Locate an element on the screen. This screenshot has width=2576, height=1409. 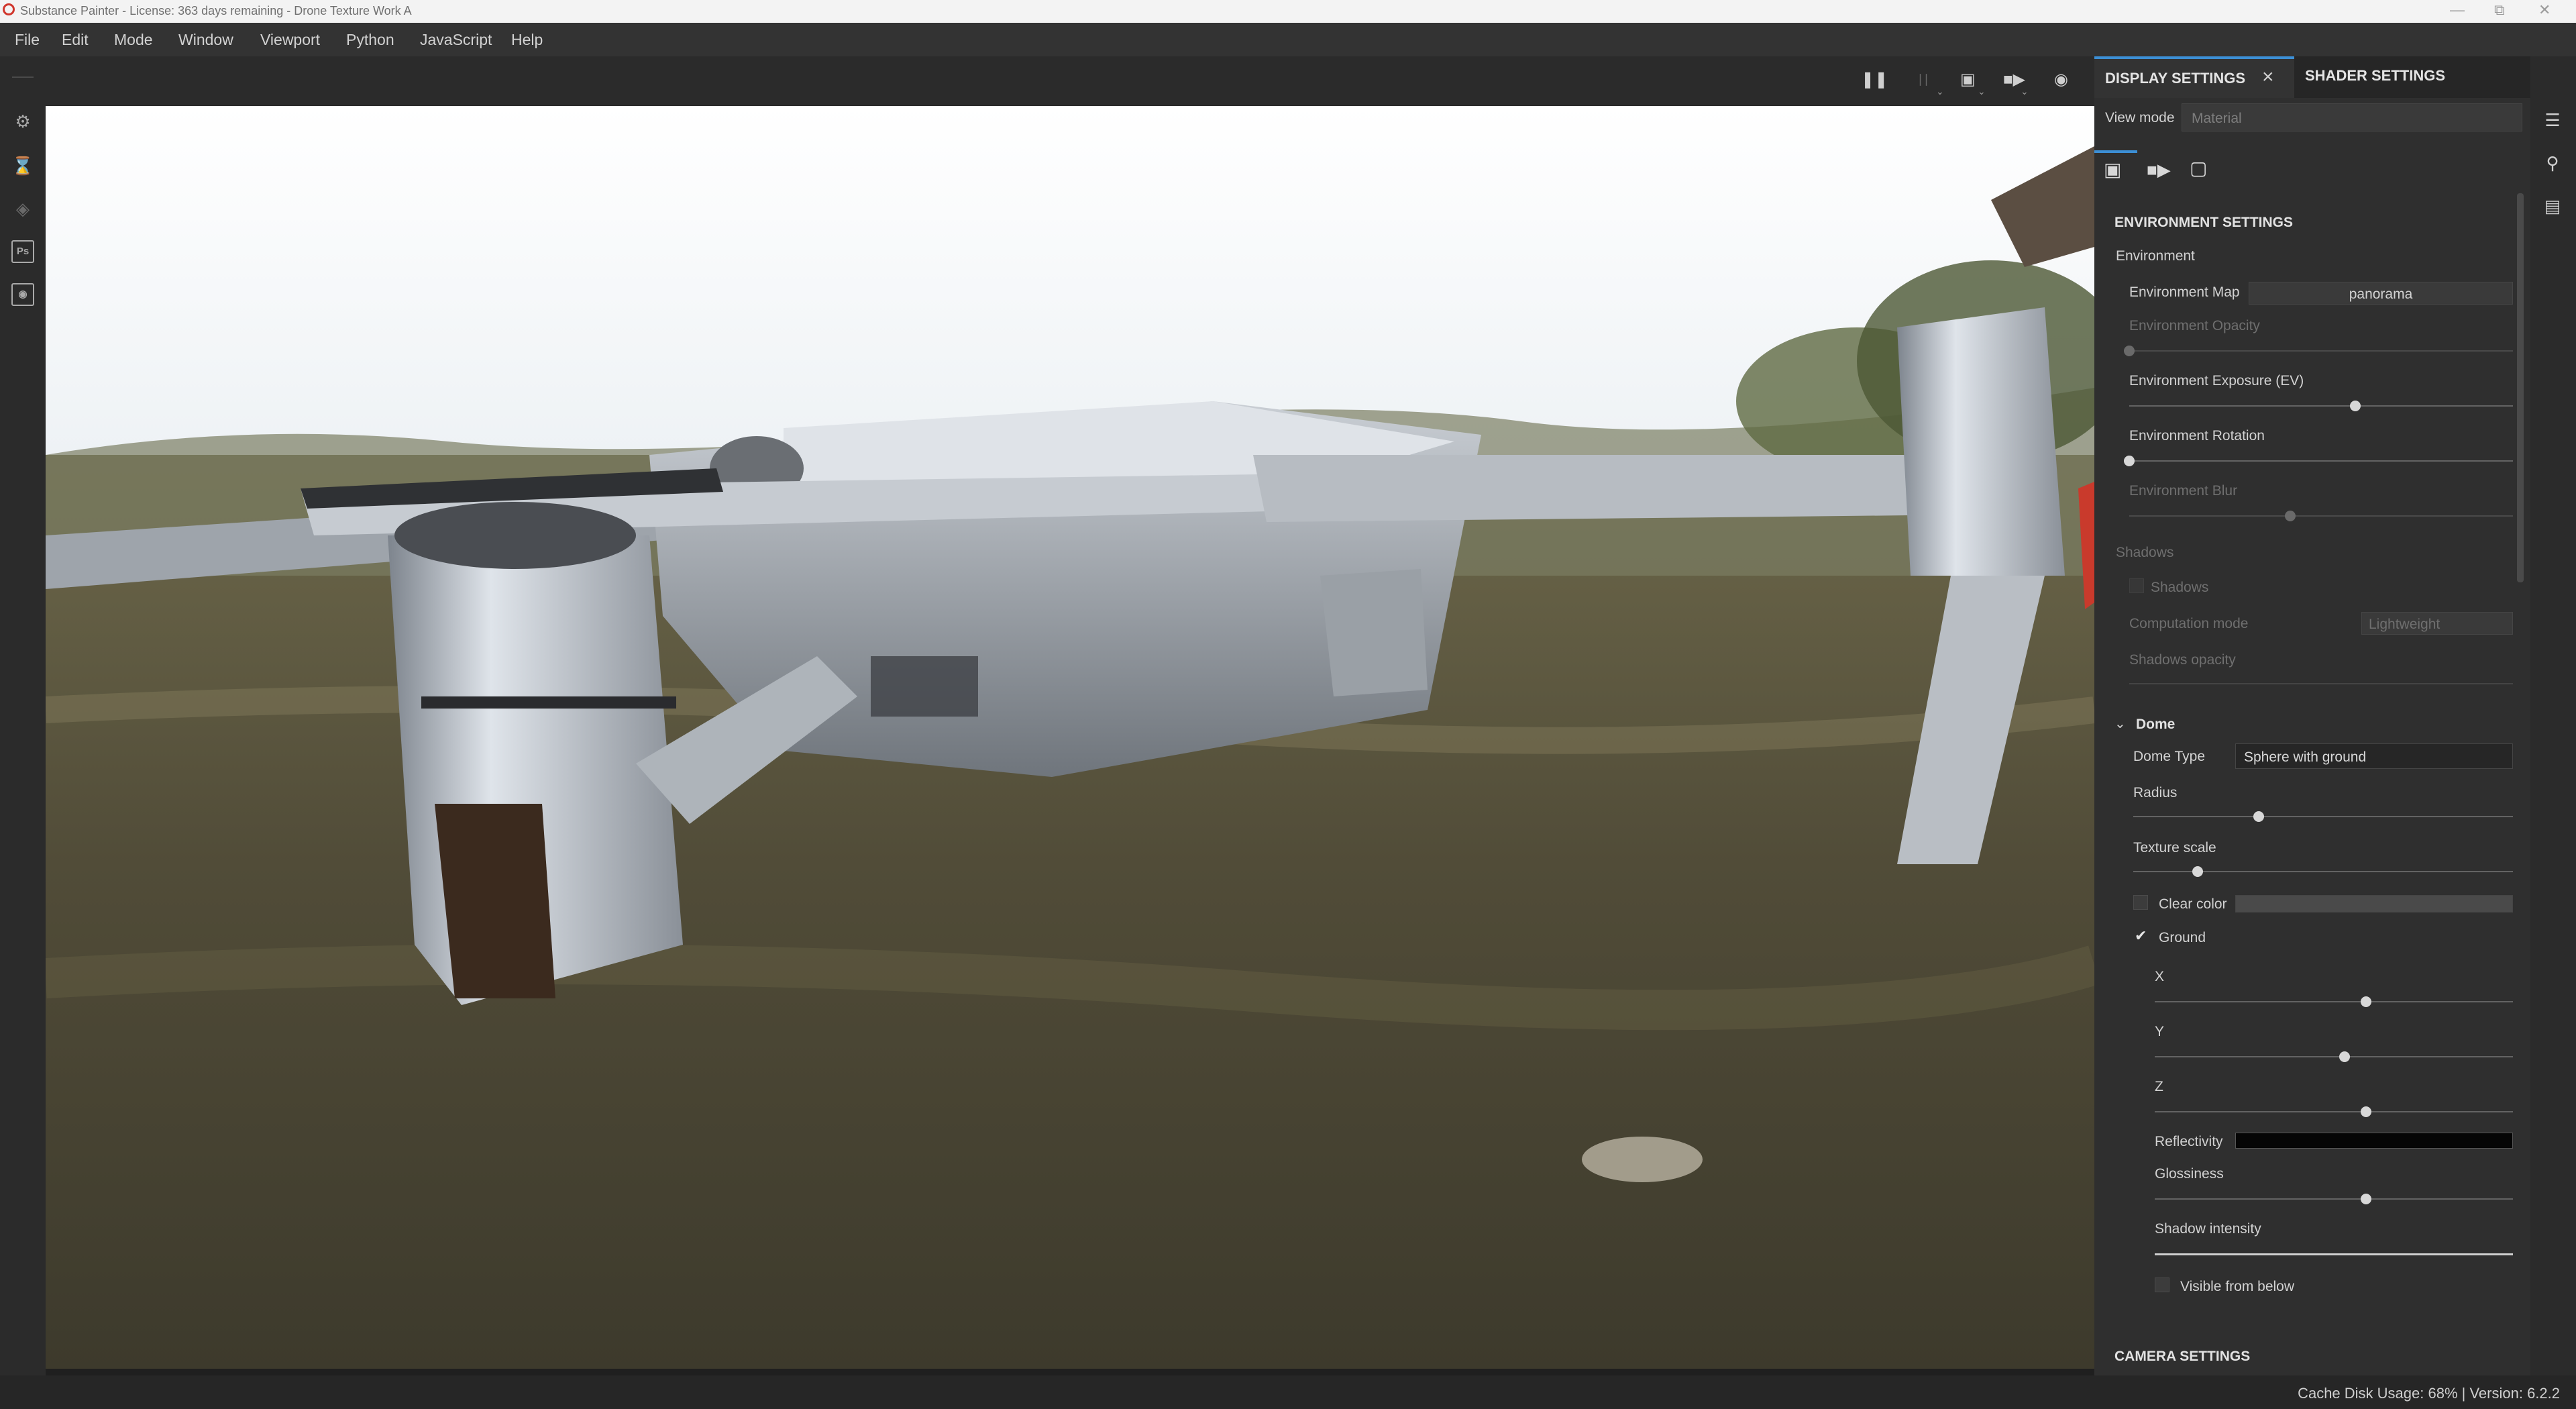
environment-opacity-track is located at coordinates (2321, 351).